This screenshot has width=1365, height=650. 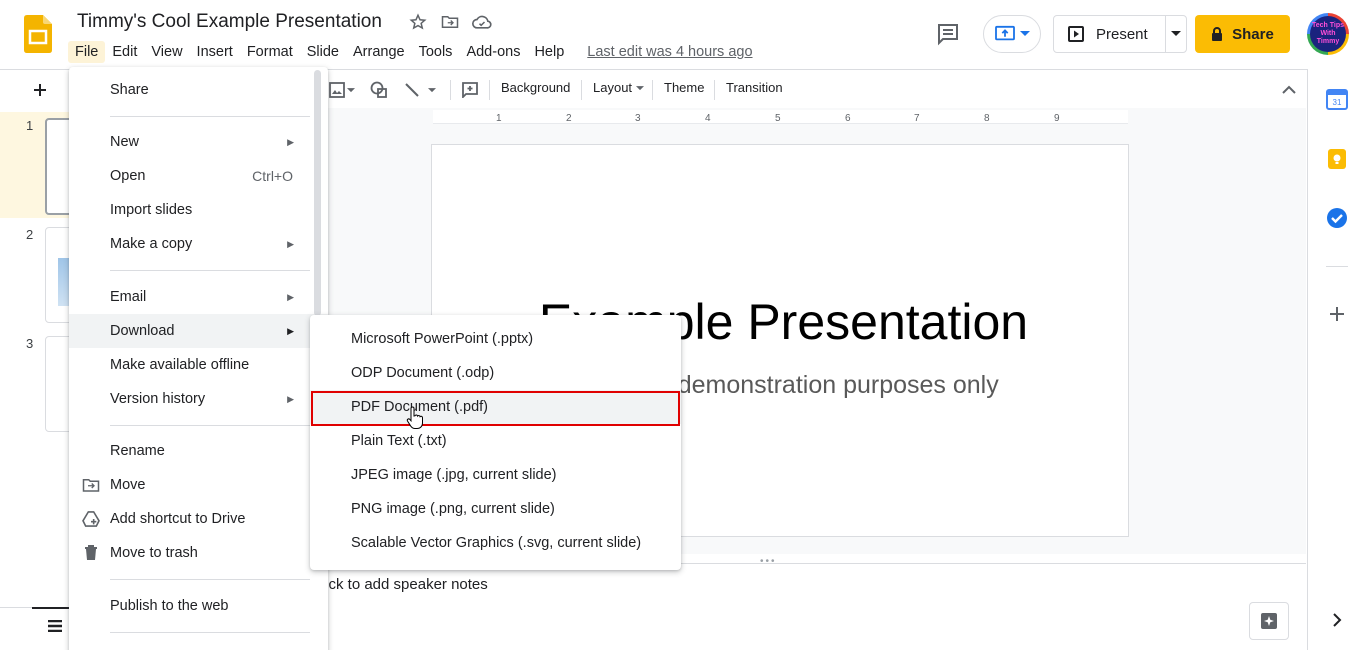 What do you see at coordinates (418, 22) in the screenshot?
I see `star-icon` at bounding box center [418, 22].